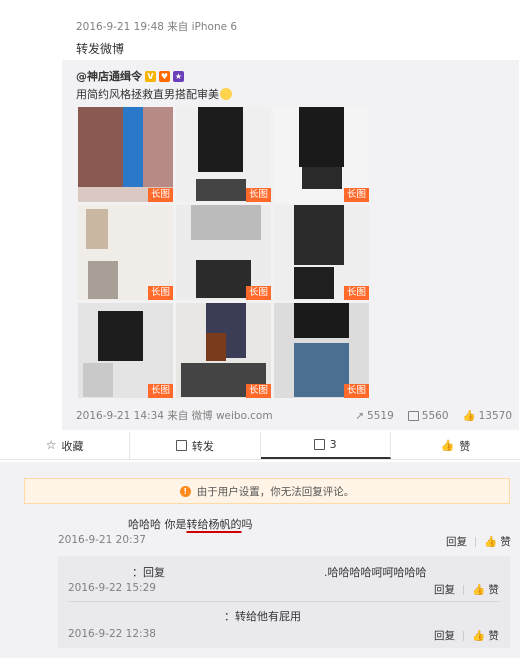  I want to click on warning-icon: !, so click(185, 491).